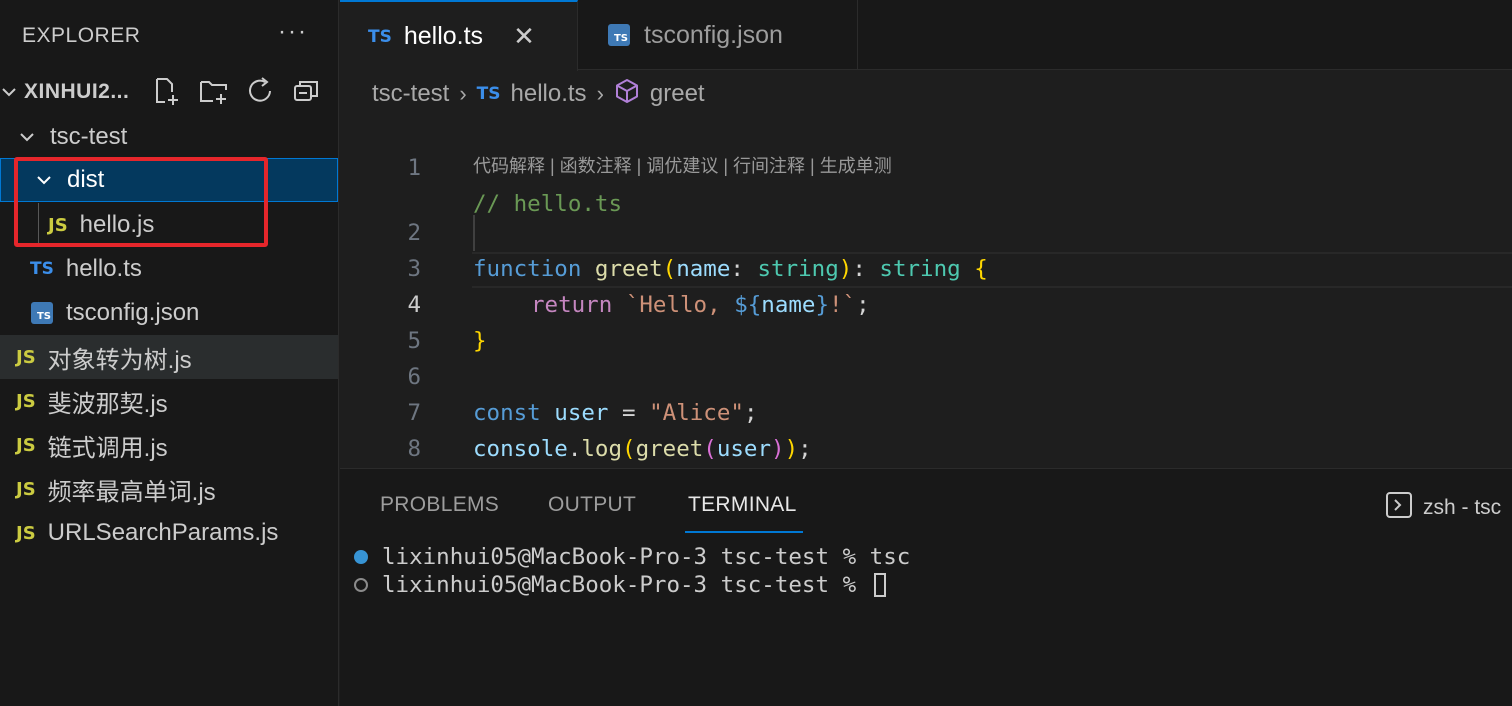 The image size is (1512, 706). What do you see at coordinates (574, 449) in the screenshot?
I see `code-token: .` at bounding box center [574, 449].